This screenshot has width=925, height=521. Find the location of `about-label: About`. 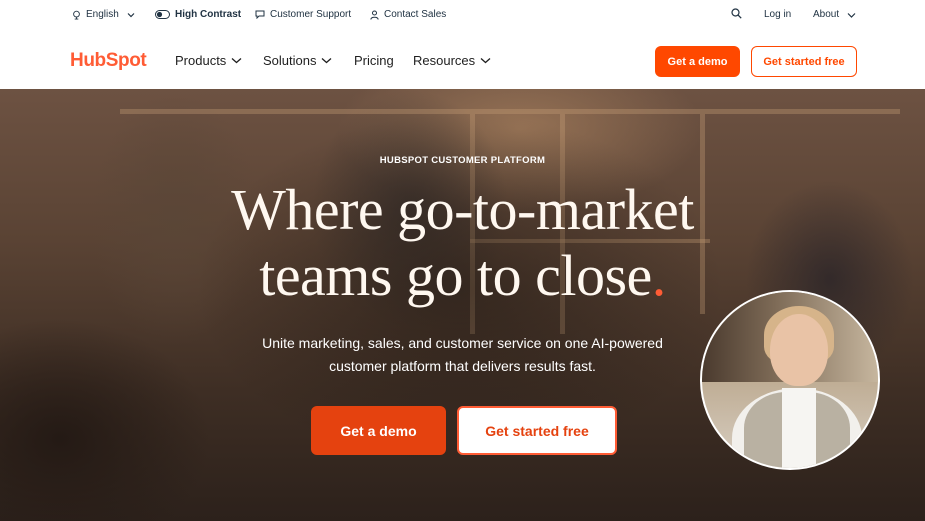

about-label: About is located at coordinates (826, 14).